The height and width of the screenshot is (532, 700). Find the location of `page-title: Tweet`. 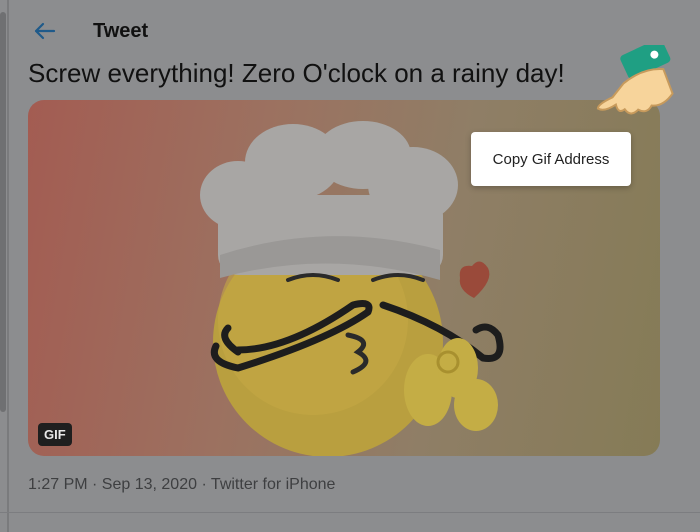

page-title: Tweet is located at coordinates (121, 30).